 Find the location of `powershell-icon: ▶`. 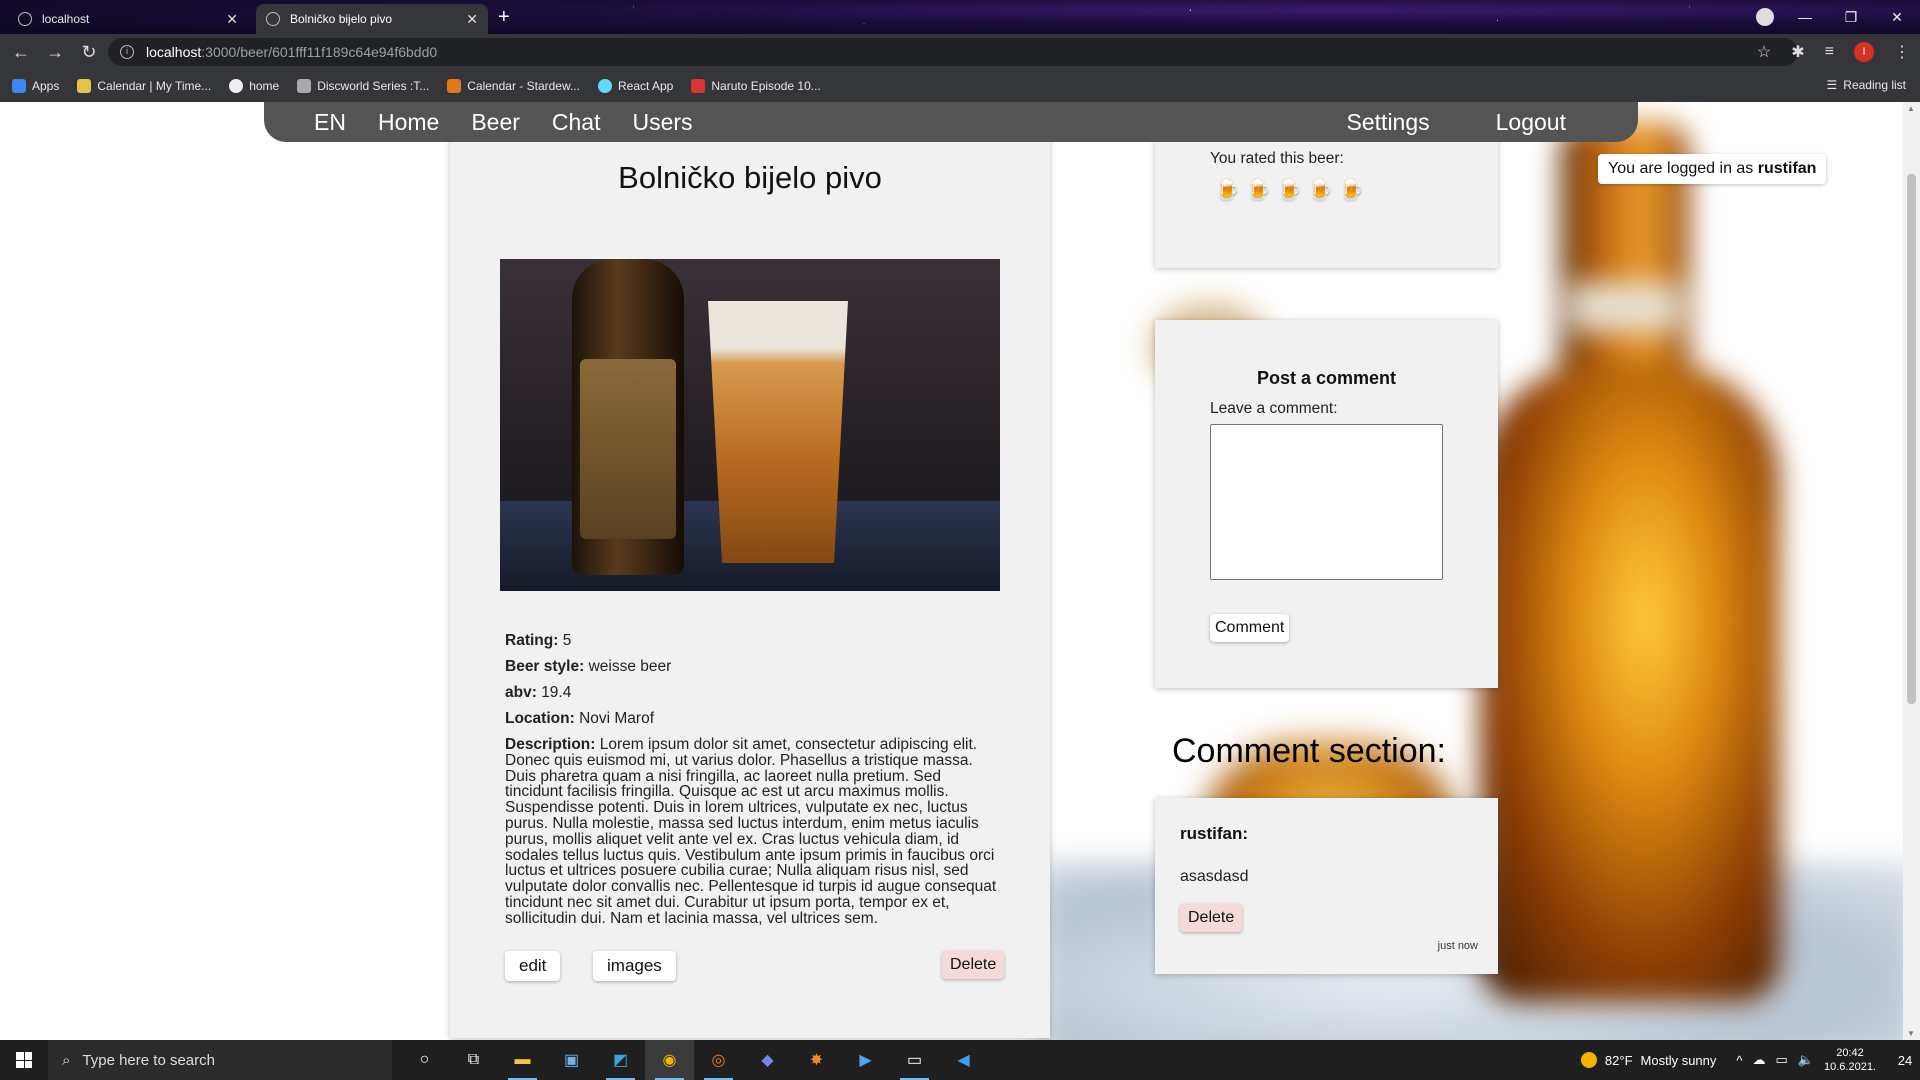

powershell-icon: ▶ is located at coordinates (865, 1060).